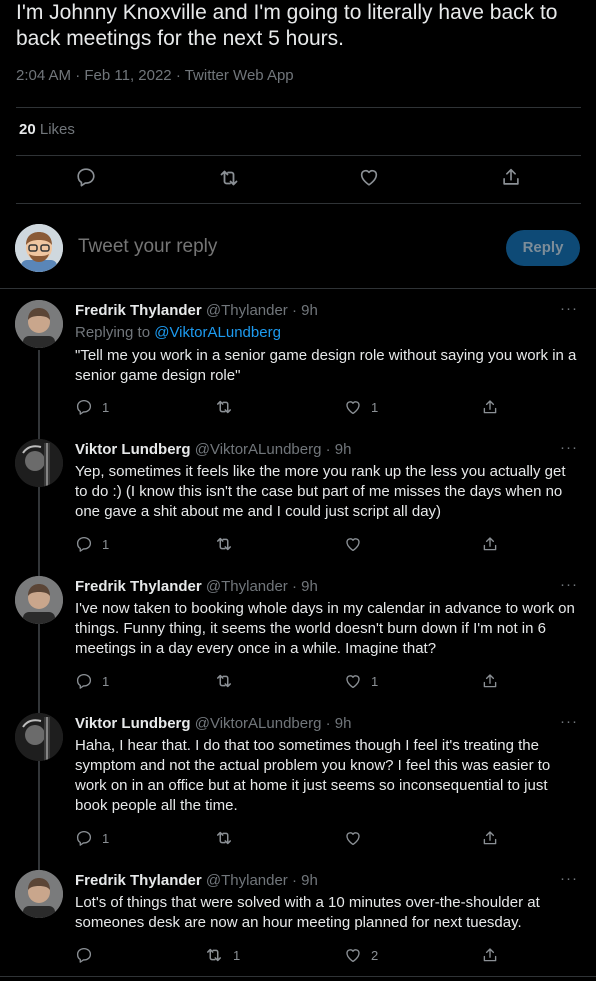  I want to click on tweet-actions, so click(298, 181).